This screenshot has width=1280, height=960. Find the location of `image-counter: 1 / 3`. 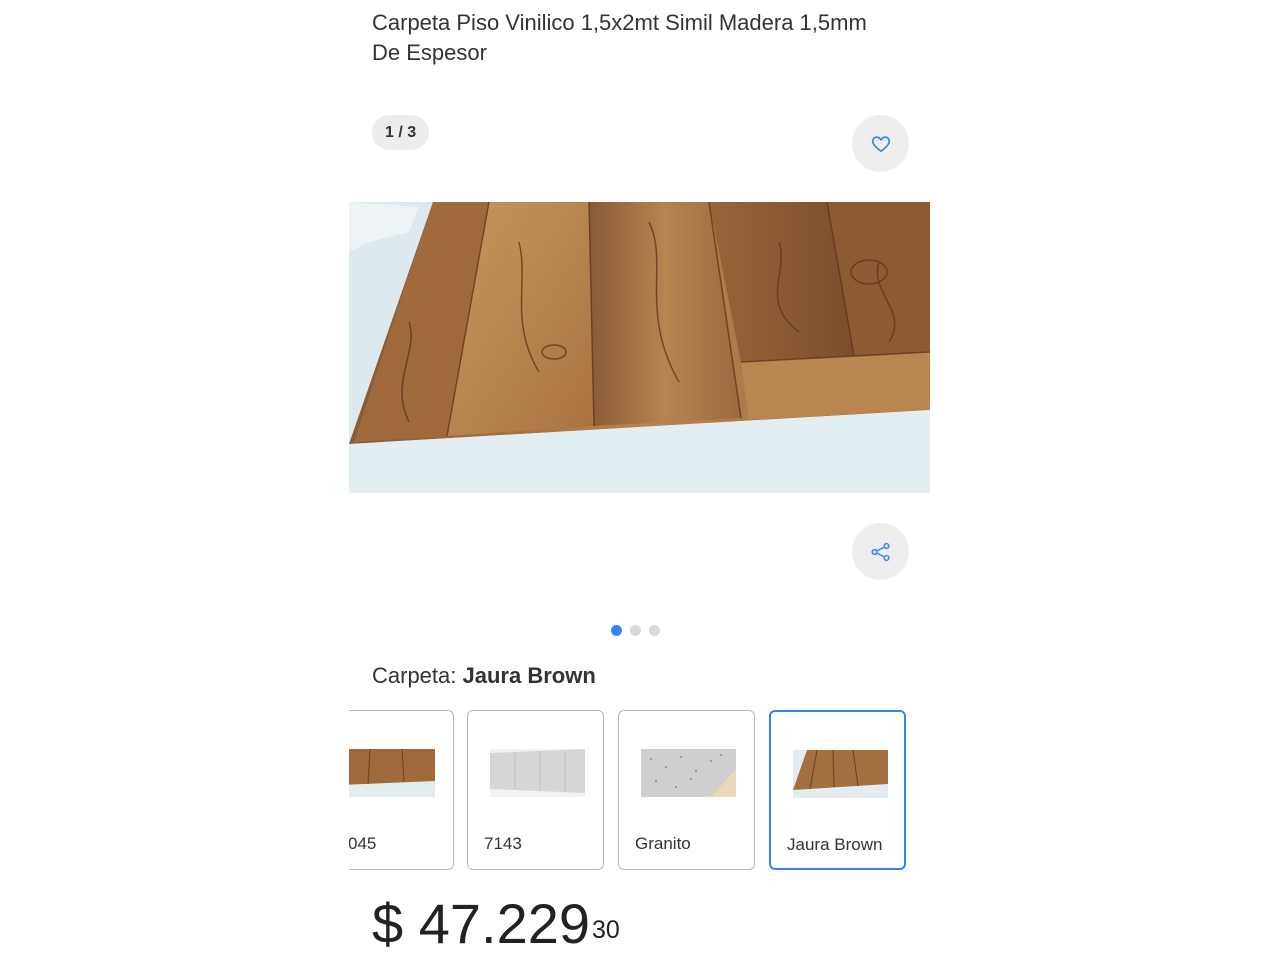

image-counter: 1 / 3 is located at coordinates (401, 132).